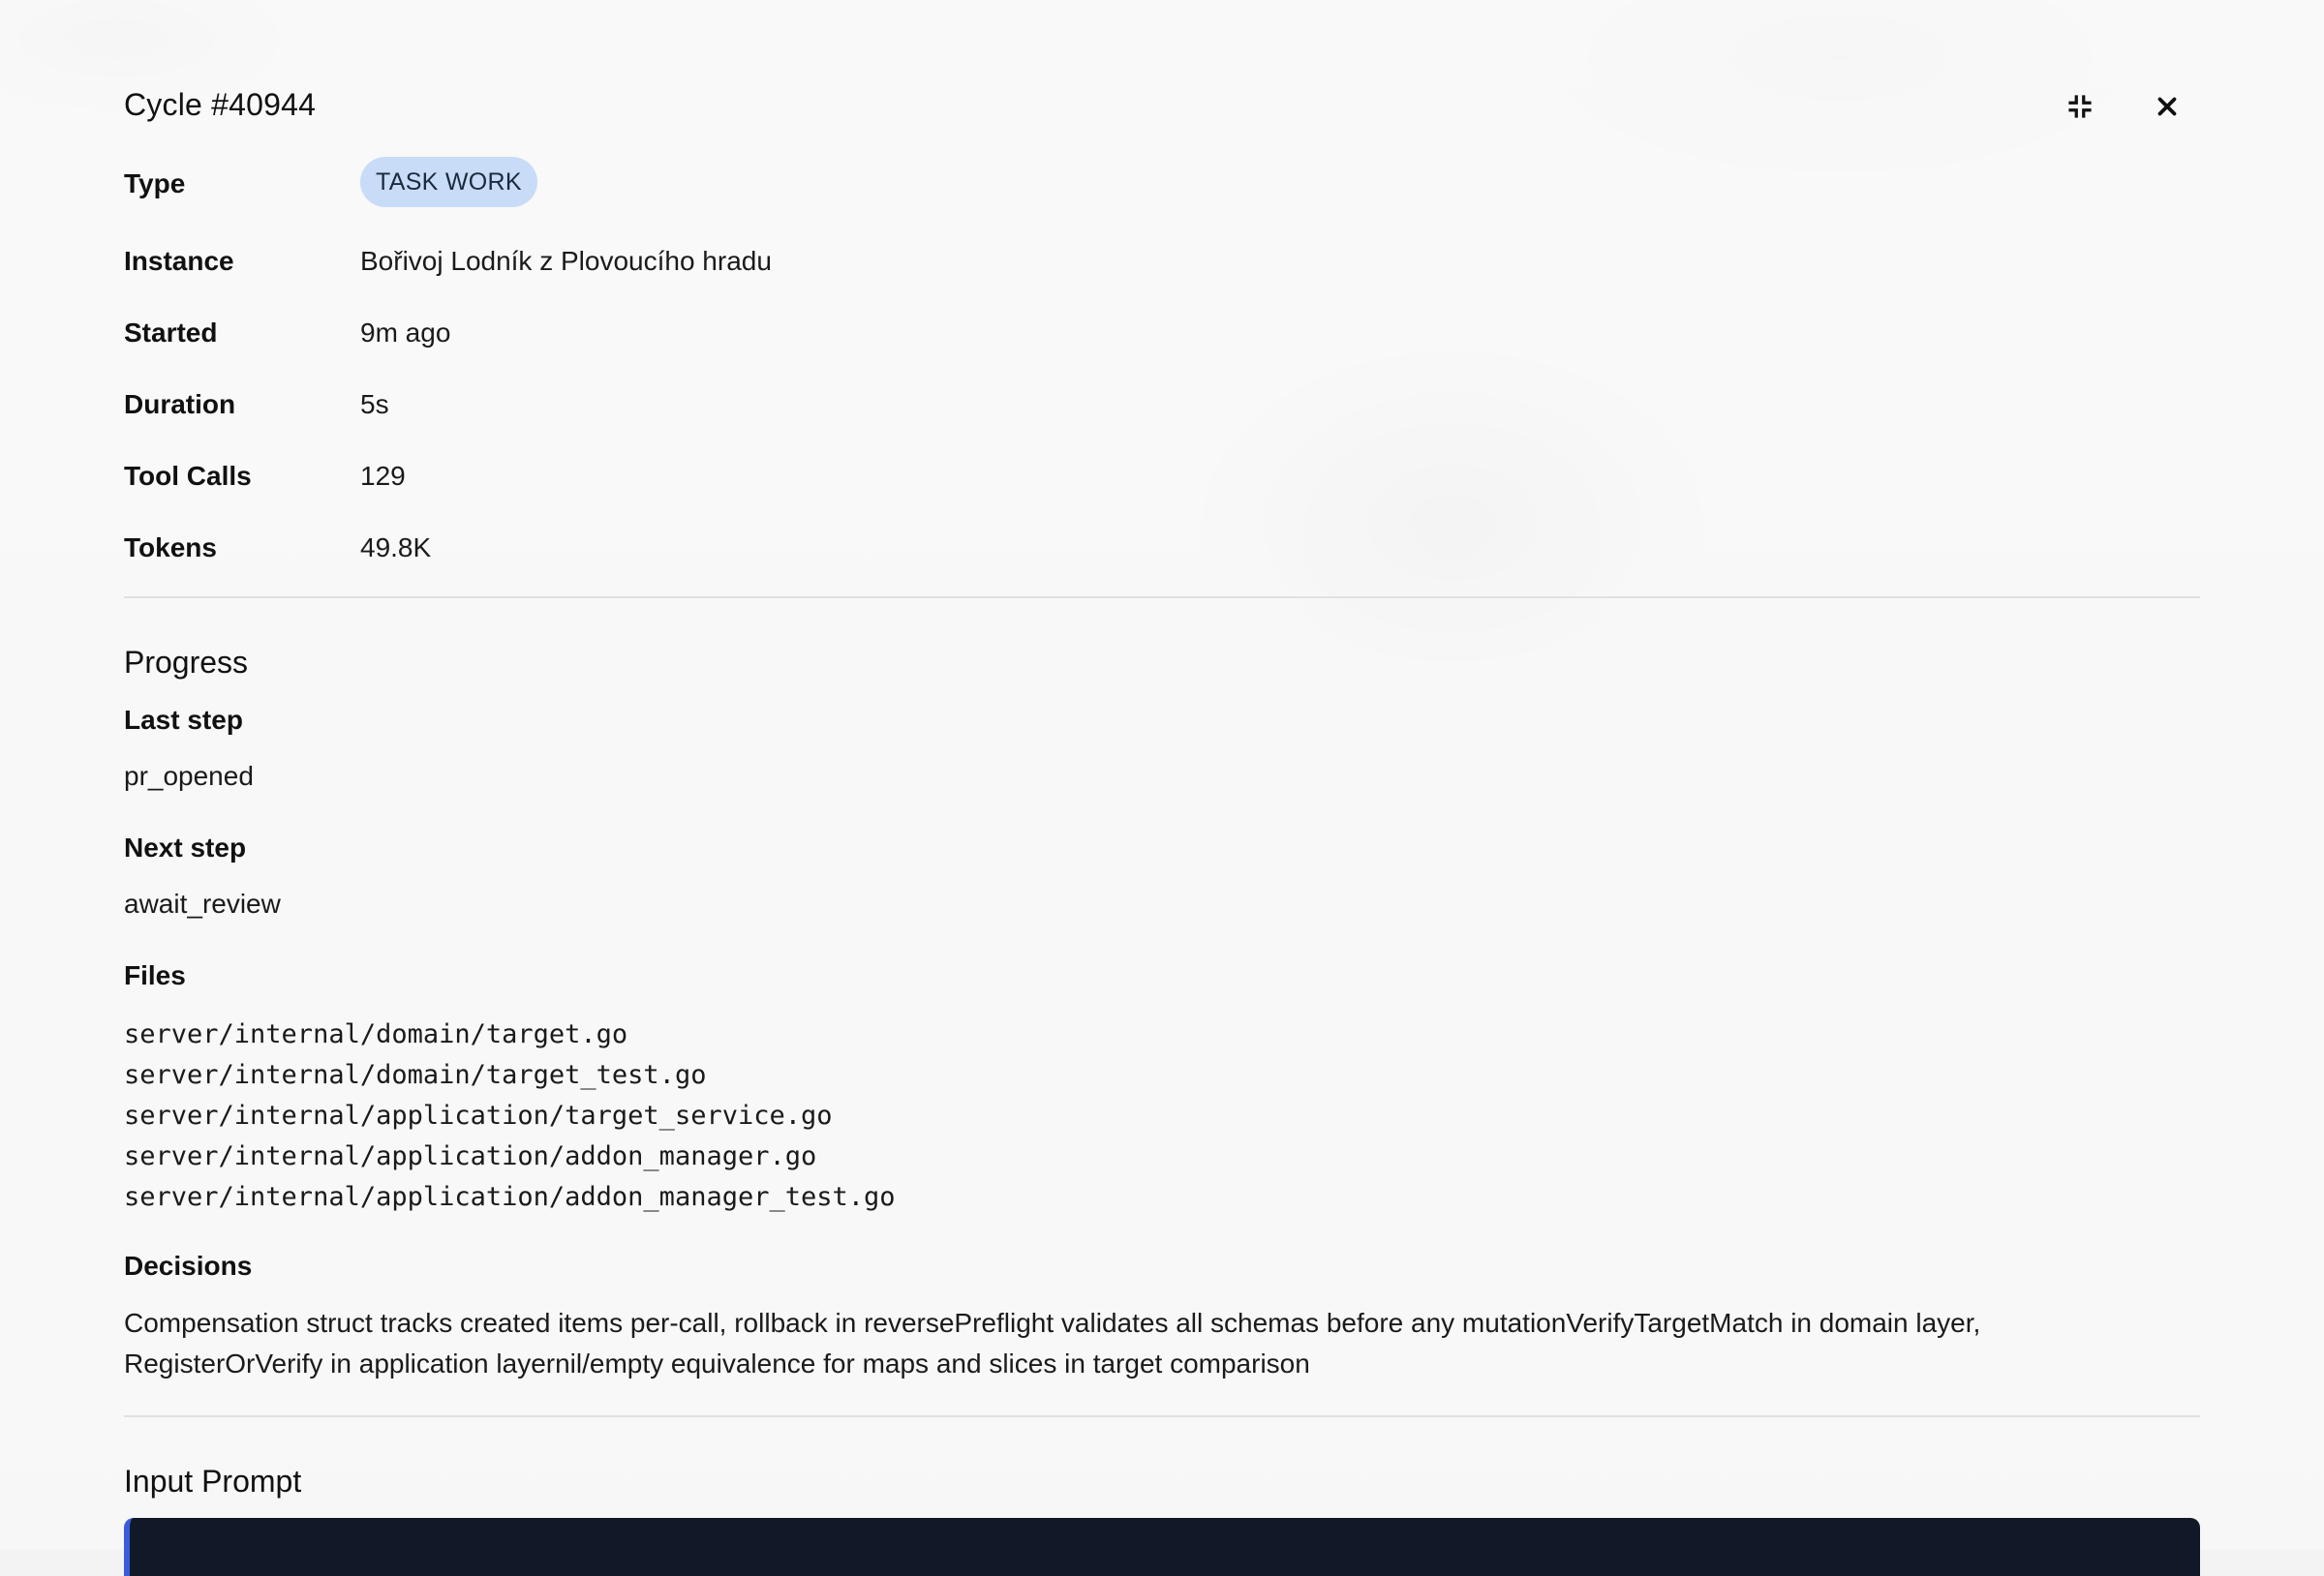  I want to click on duration-label: Duration, so click(180, 404).